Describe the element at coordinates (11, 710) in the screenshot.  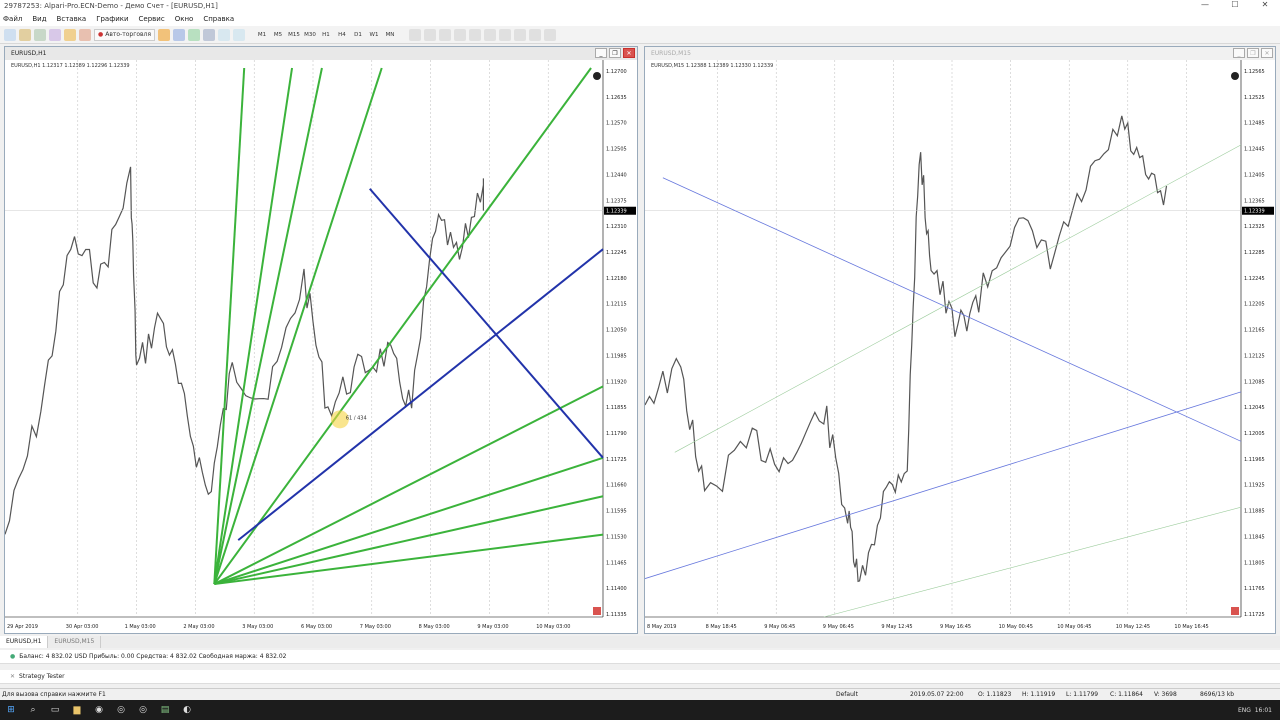
I see `start-icon: ⊞` at that location.